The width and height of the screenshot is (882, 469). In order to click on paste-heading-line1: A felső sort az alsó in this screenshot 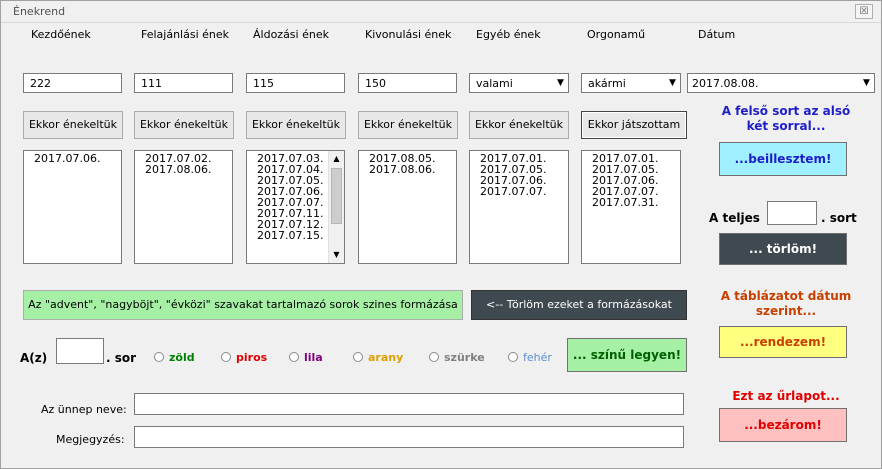, I will do `click(786, 111)`.